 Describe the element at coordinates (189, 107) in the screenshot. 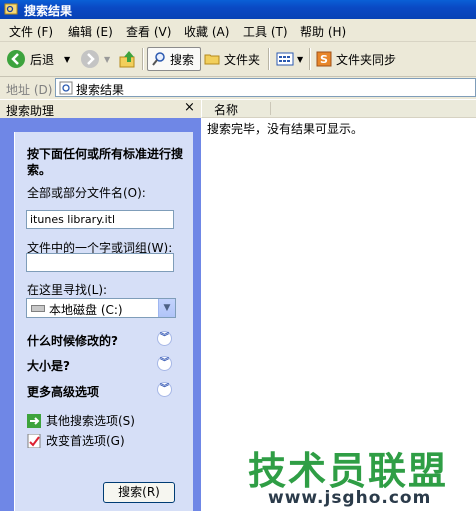

I see `close-icon: ×` at that location.